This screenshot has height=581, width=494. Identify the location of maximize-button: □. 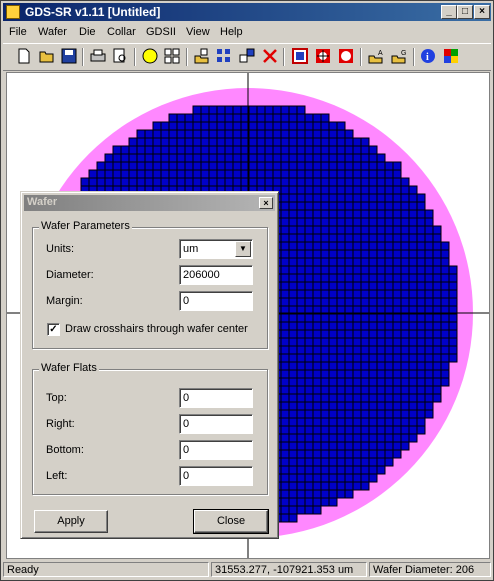
(465, 12).